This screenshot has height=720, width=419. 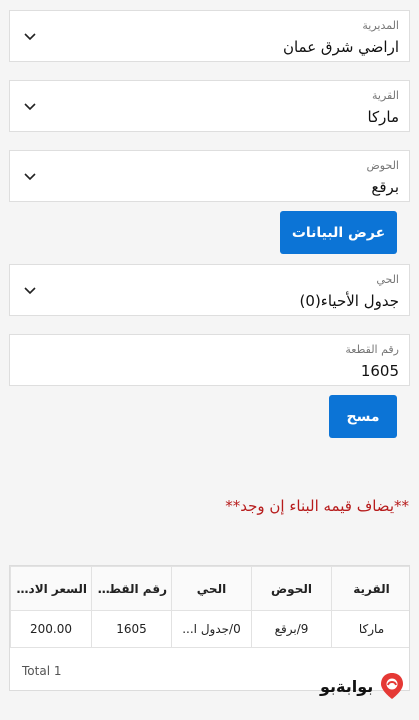 I want to click on directorate-label: المديرية, so click(x=380, y=25).